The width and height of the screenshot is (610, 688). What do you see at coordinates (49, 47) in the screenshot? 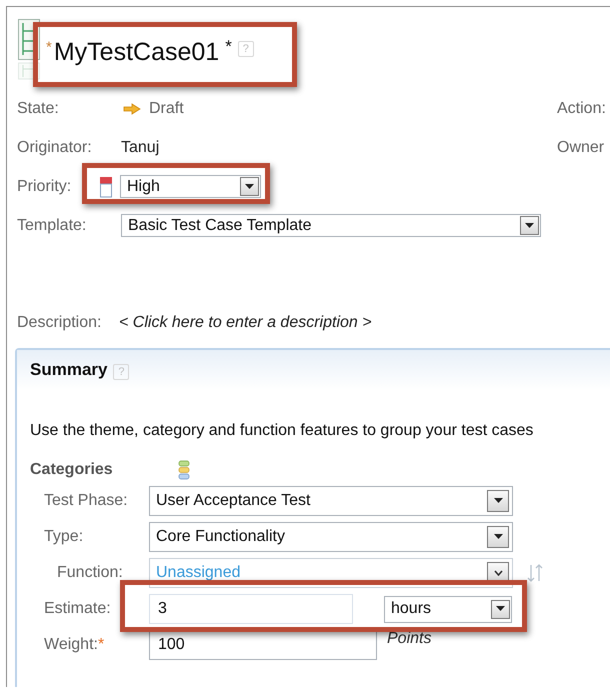
I see `required-mark: *` at bounding box center [49, 47].